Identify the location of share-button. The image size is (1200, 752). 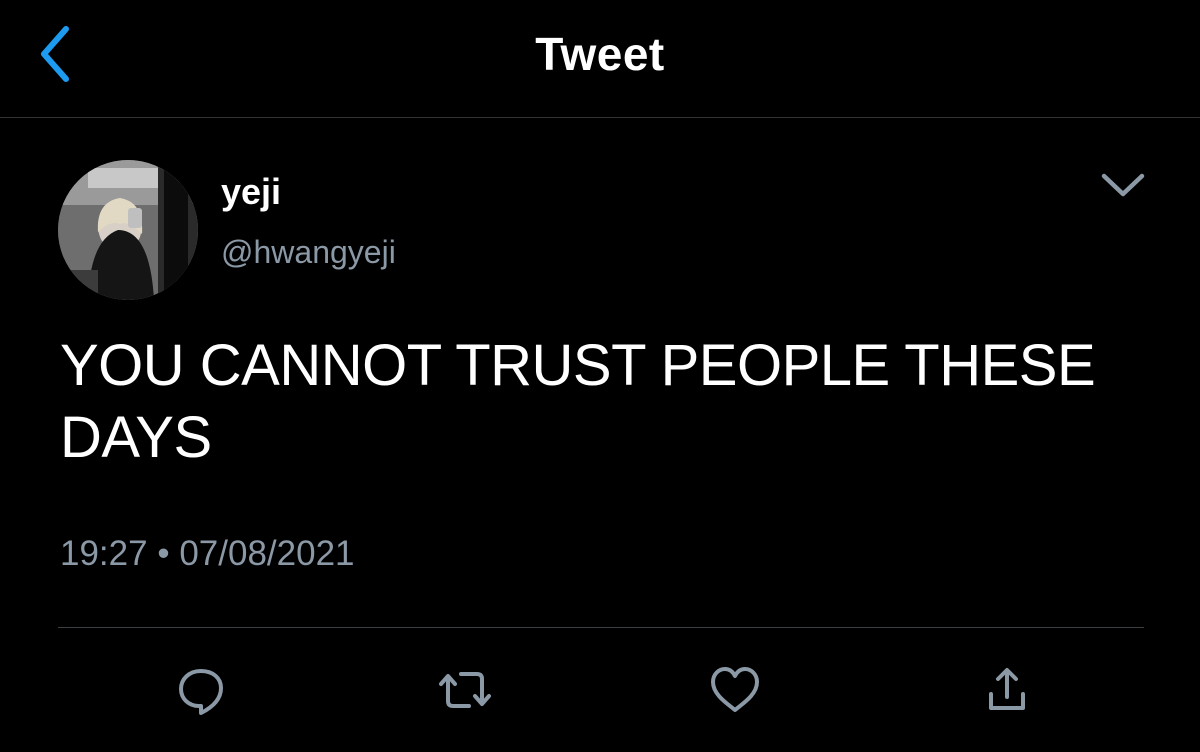
(1007, 690).